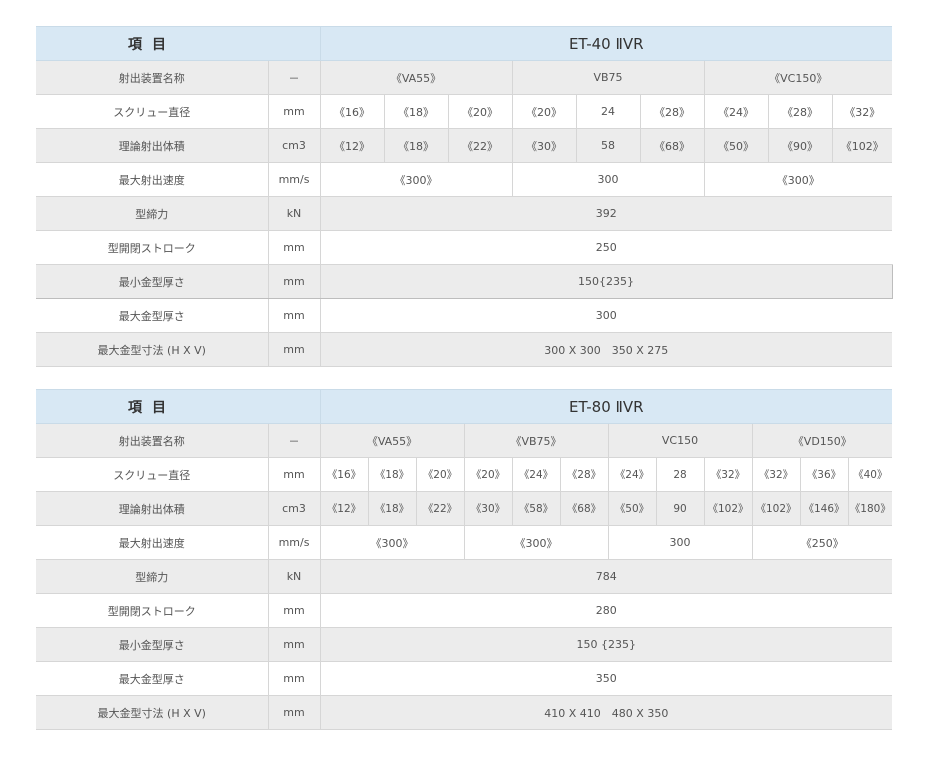 The width and height of the screenshot is (951, 762). I want to click on row-unit: －, so click(294, 440).